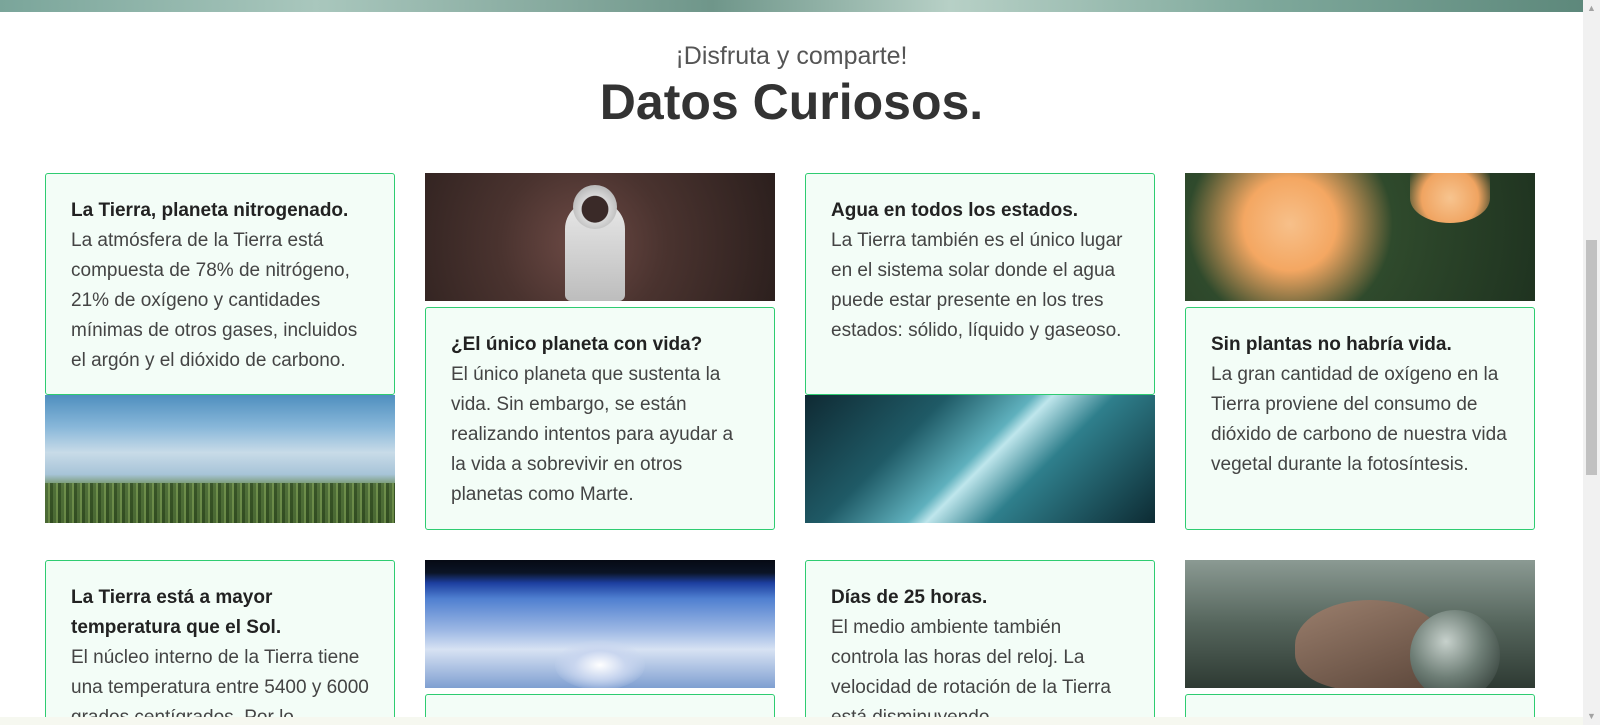  I want to click on fact-card-title: La Tierra, planeta nitrogenado., so click(210, 210).